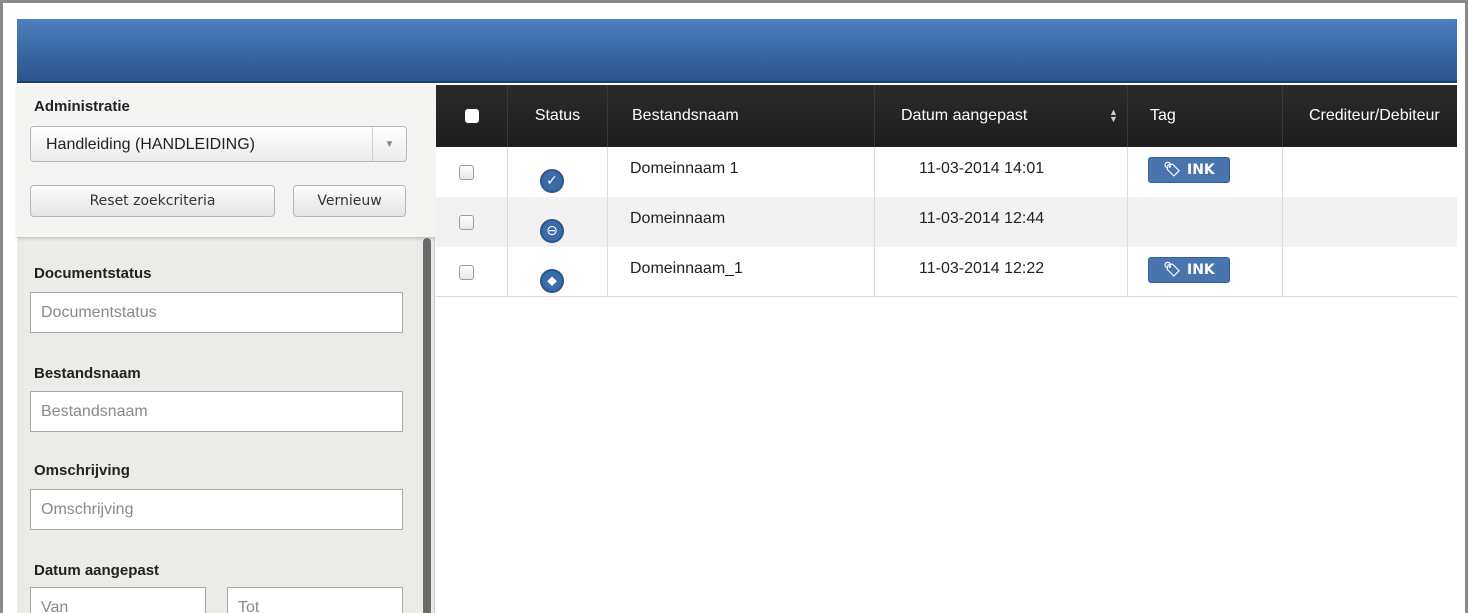  I want to click on omschrijving-placeholder: Omschrijving, so click(87, 509).